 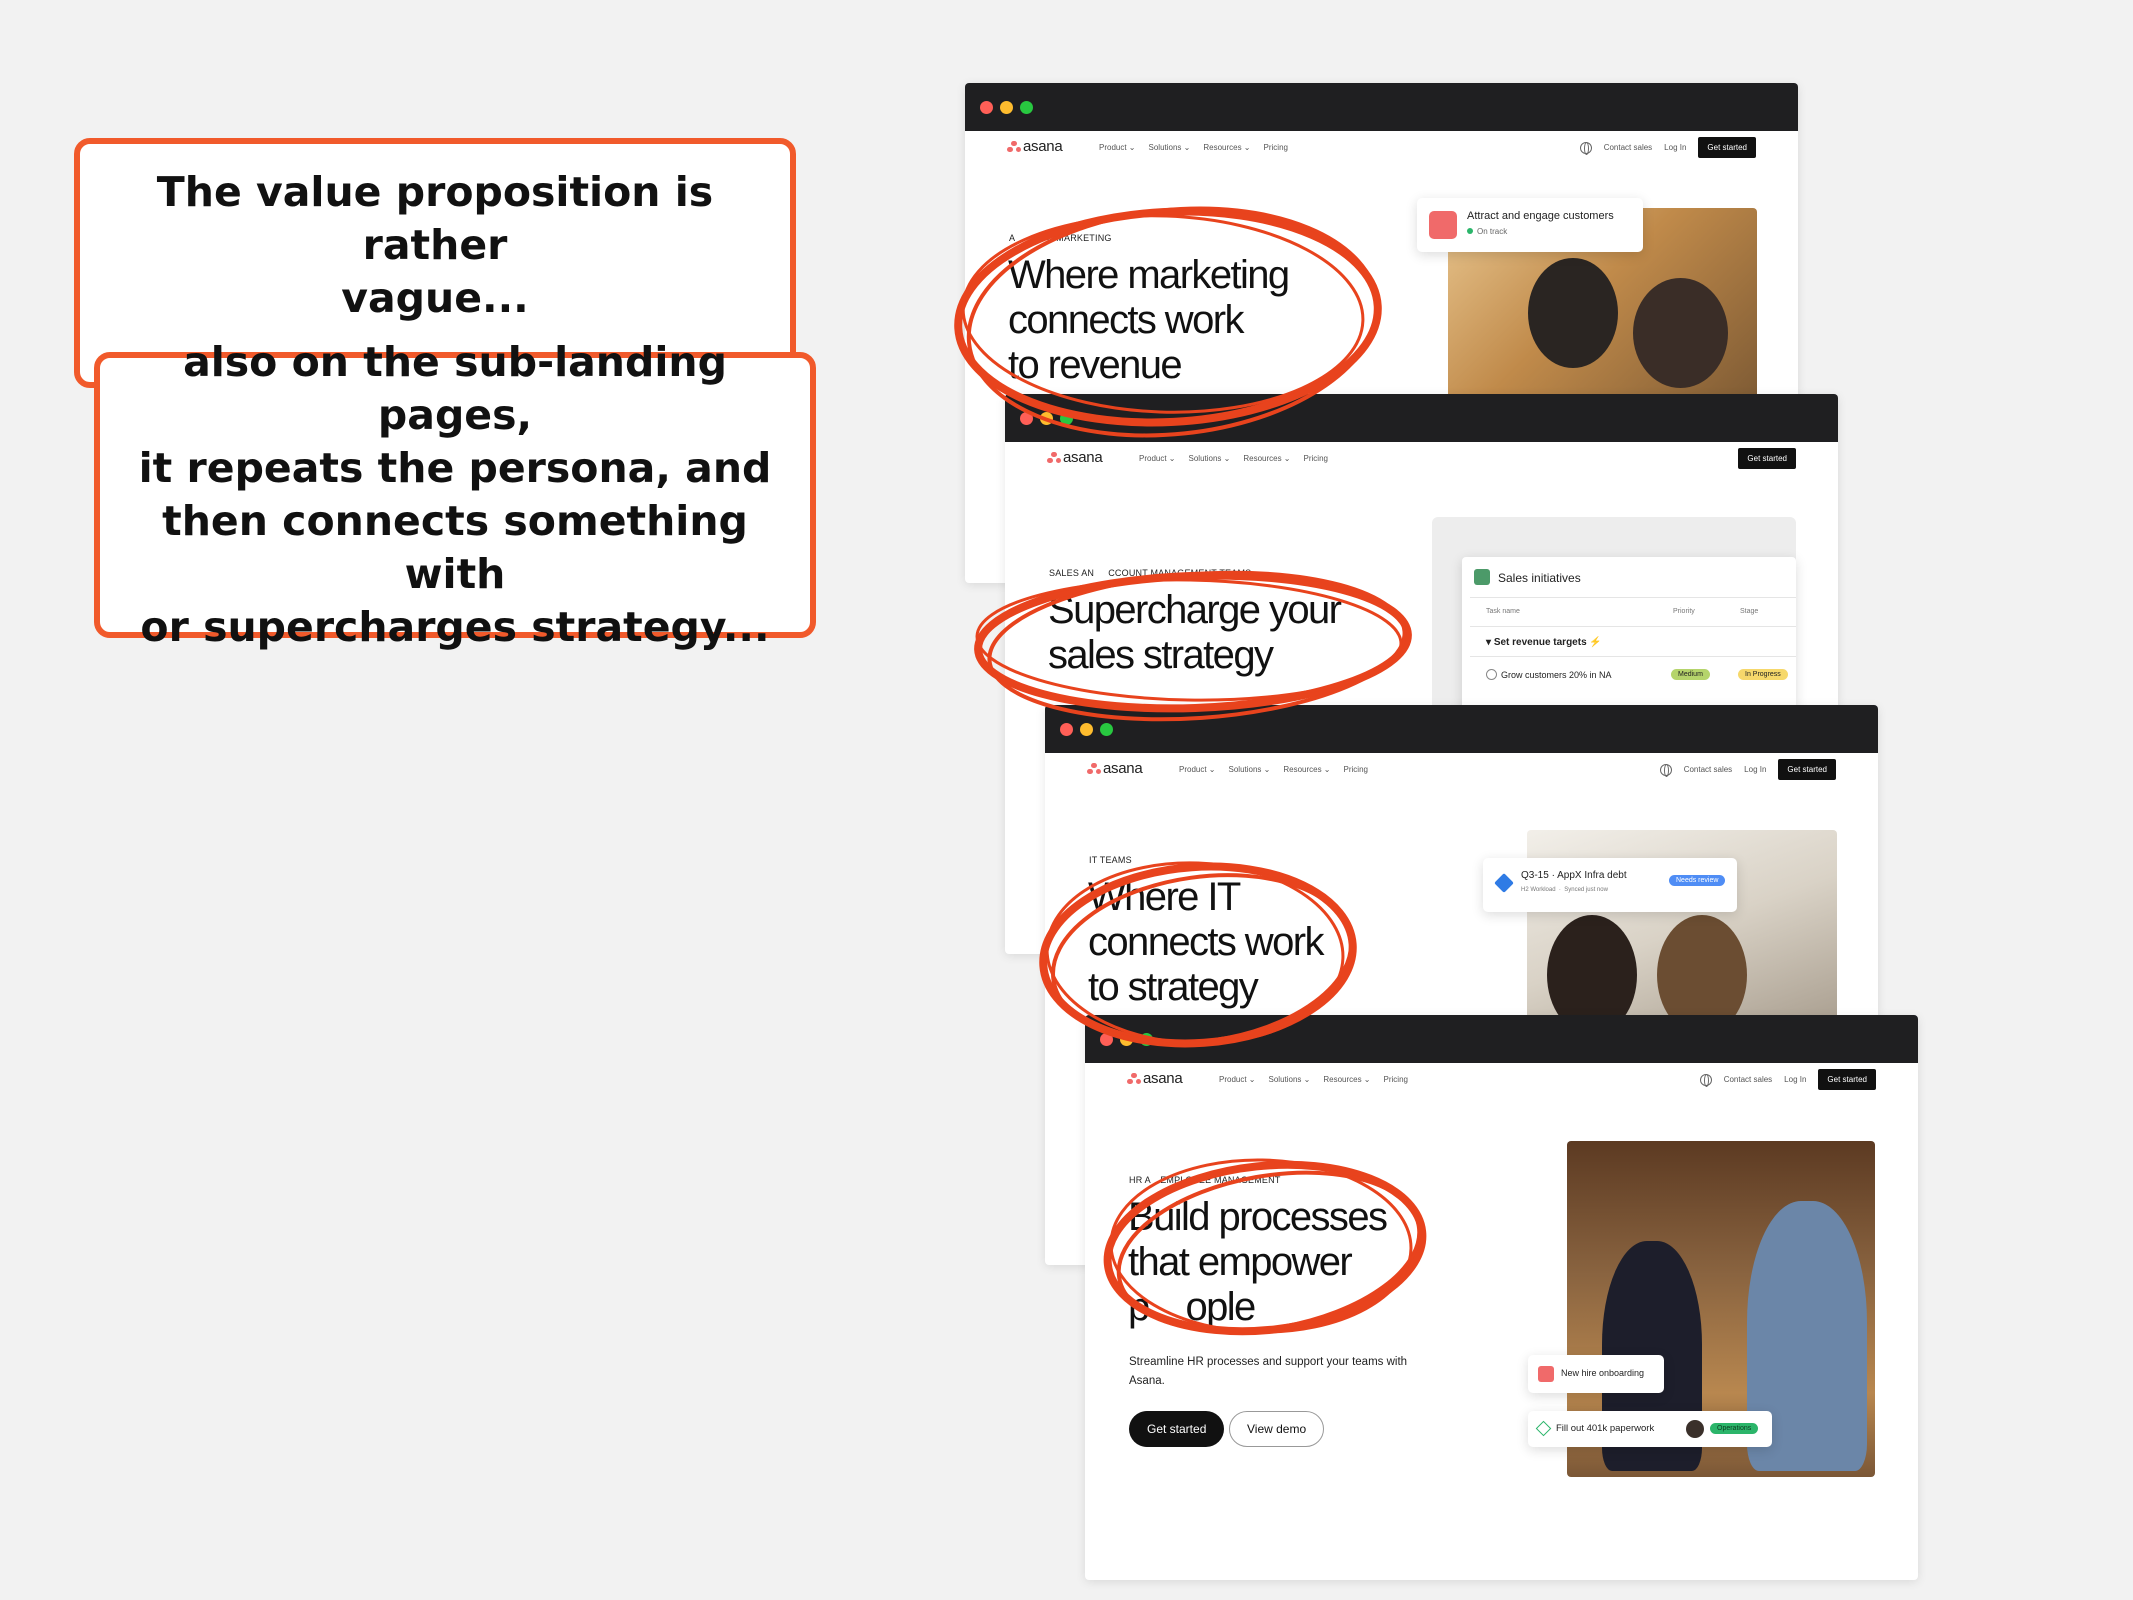 What do you see at coordinates (1556, 675) in the screenshot?
I see `task-name: Grow customers 20% in NA` at bounding box center [1556, 675].